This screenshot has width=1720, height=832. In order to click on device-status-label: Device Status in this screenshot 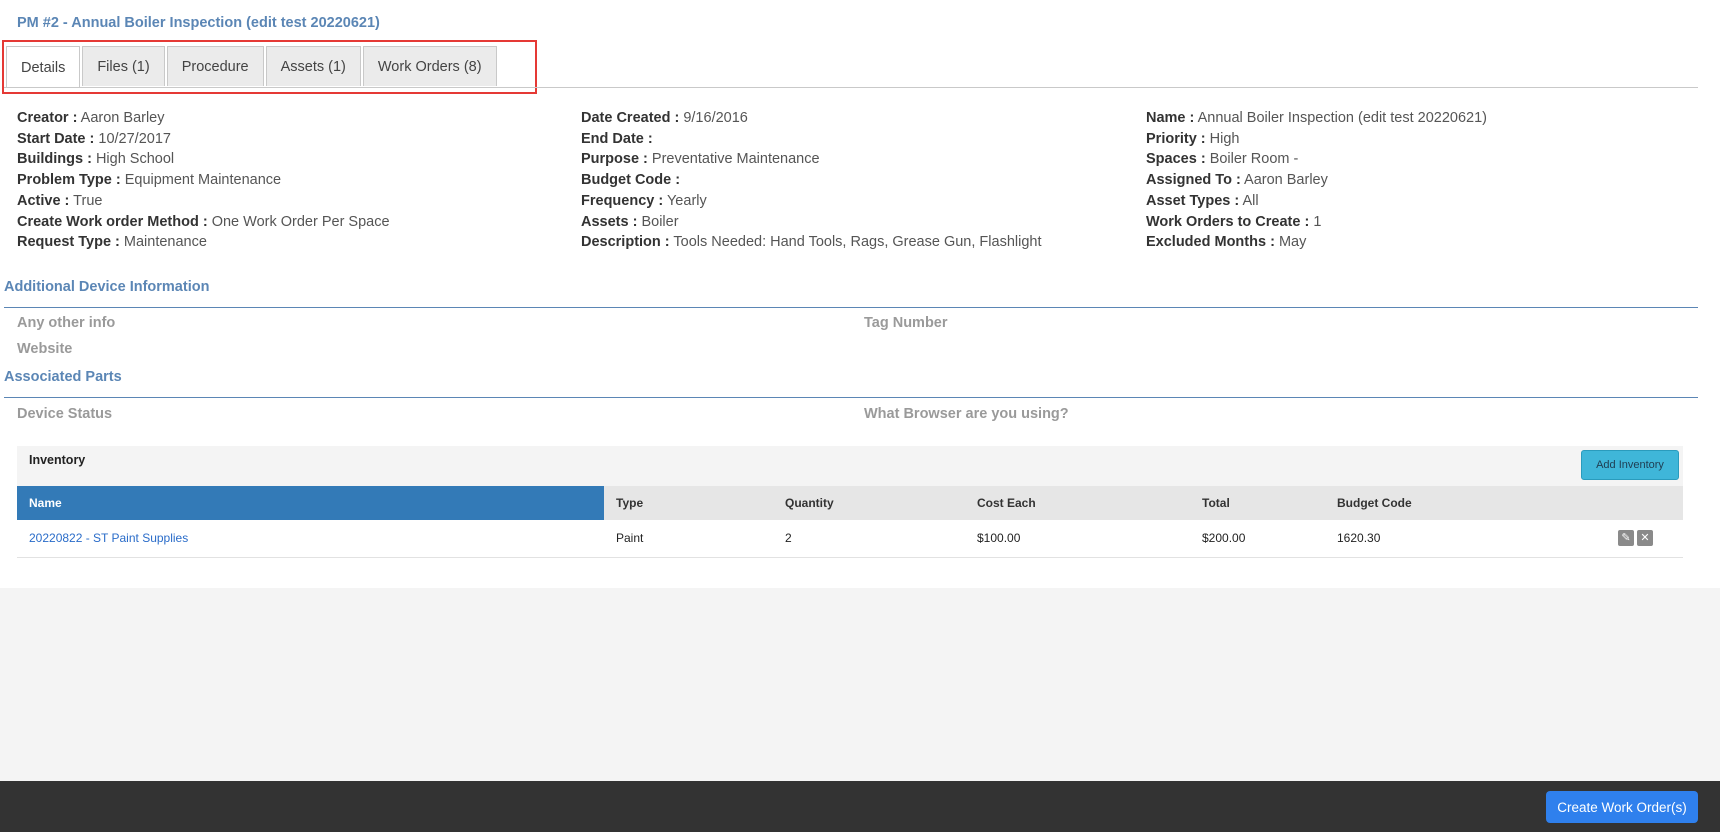, I will do `click(65, 414)`.